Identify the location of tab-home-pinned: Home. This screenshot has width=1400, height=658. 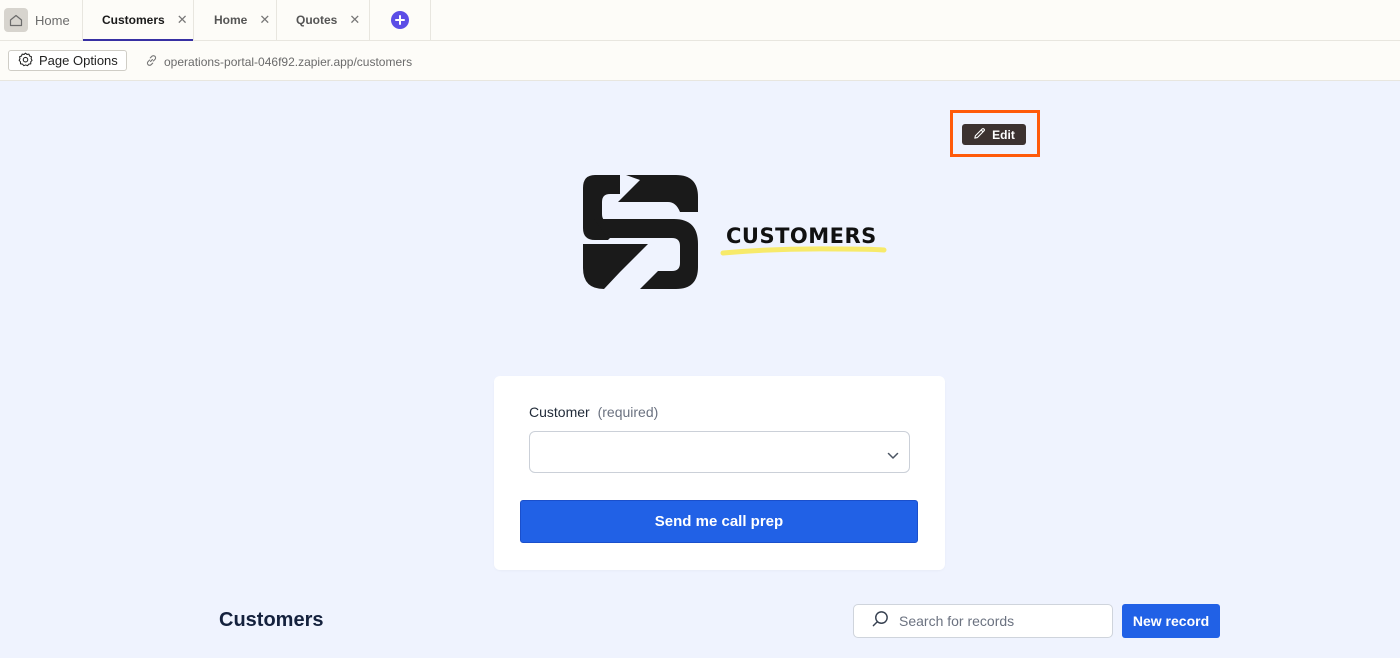
(41, 20).